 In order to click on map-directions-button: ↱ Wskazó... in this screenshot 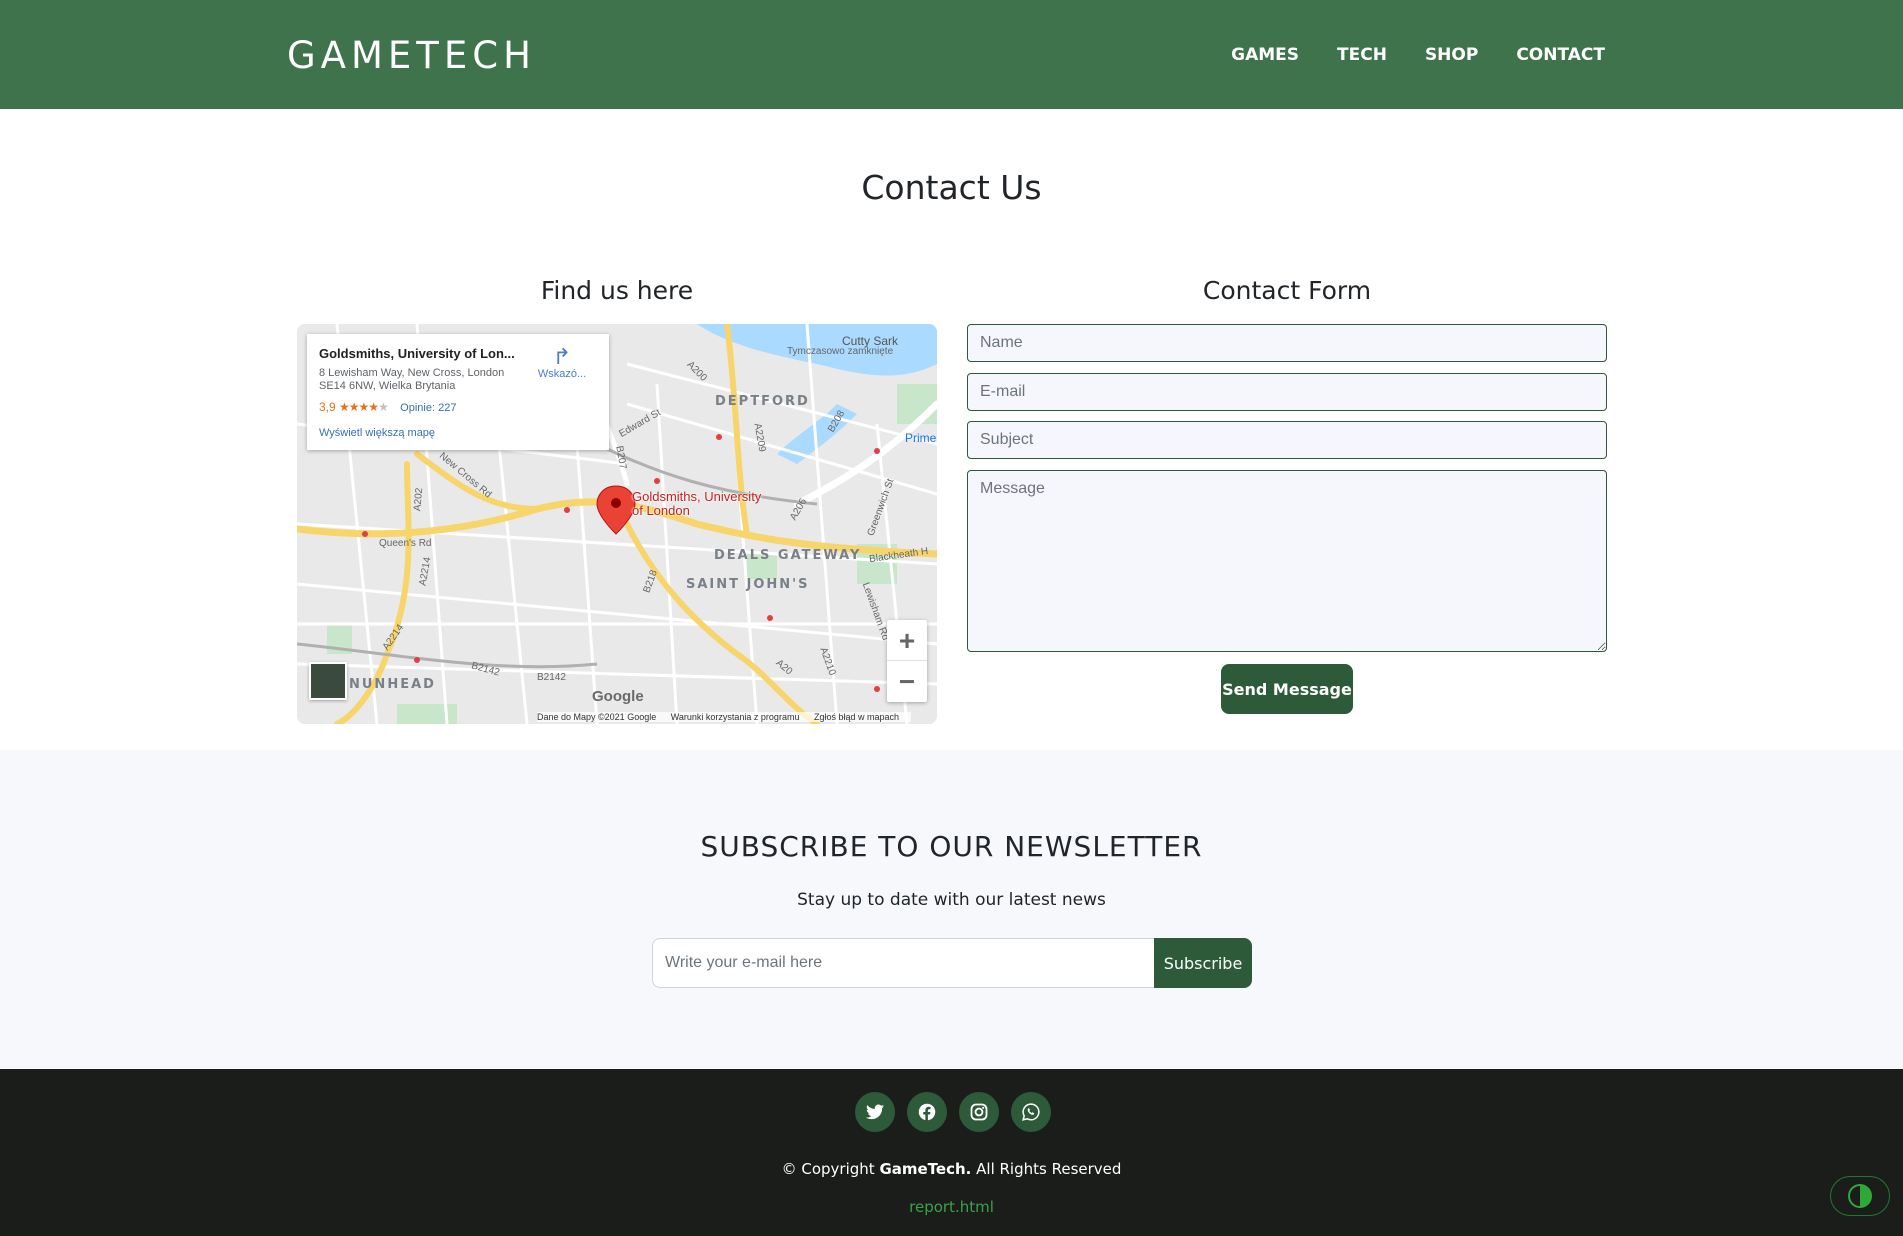, I will do `click(562, 362)`.